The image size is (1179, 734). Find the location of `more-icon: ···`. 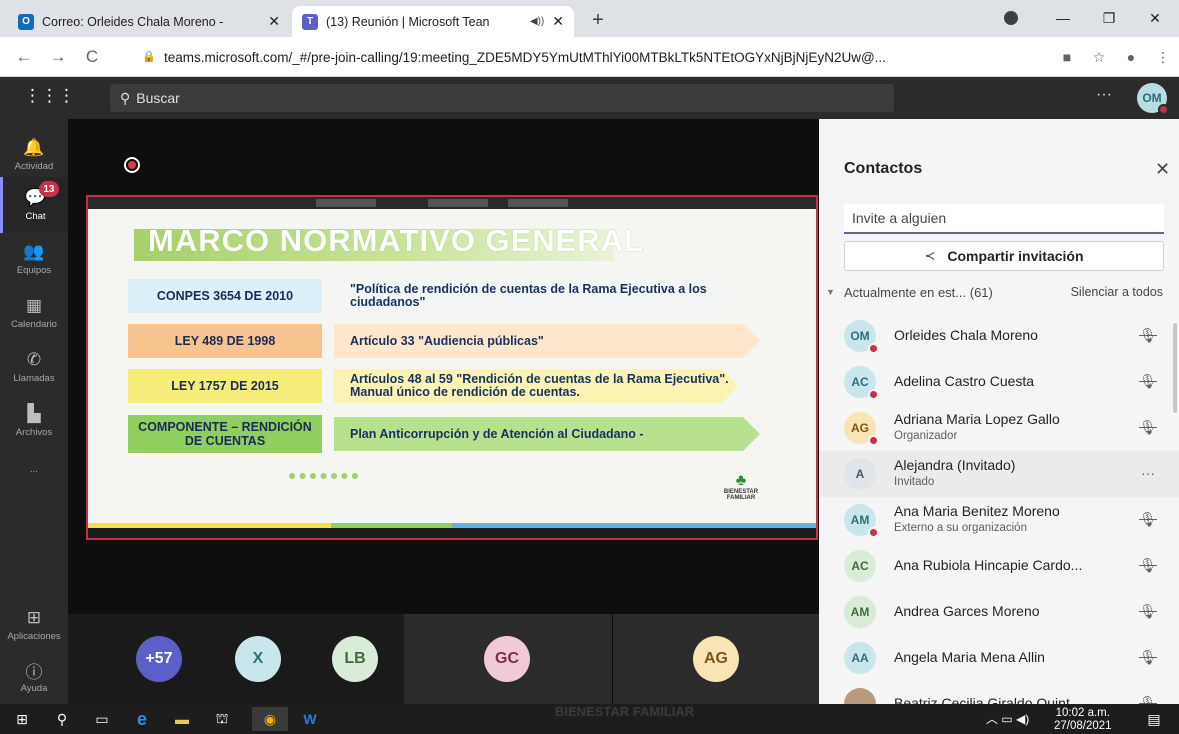

more-icon: ··· is located at coordinates (1148, 473).